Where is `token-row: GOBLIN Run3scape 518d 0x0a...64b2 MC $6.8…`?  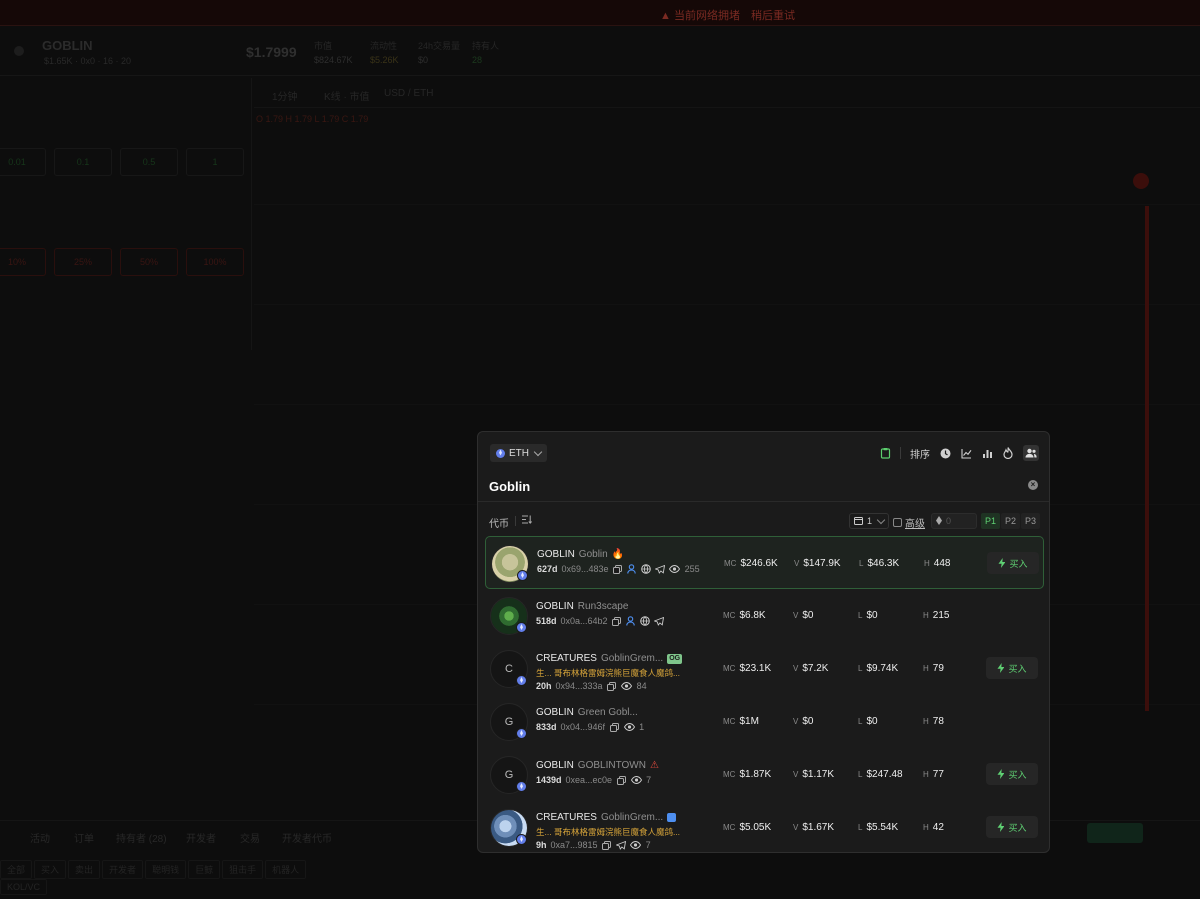 token-row: GOBLIN Run3scape 518d 0x0a...64b2 MC $6.8… is located at coordinates (764, 615).